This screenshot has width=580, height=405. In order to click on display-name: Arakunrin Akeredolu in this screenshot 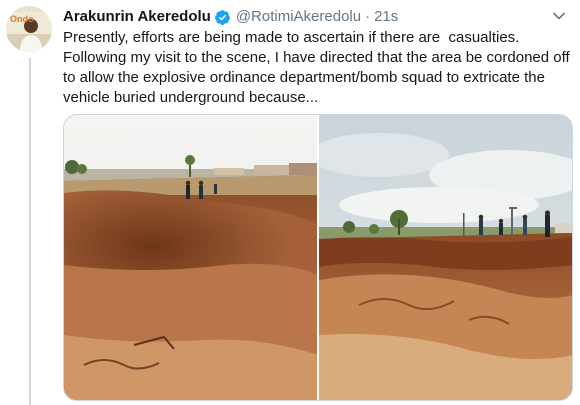, I will do `click(137, 17)`.